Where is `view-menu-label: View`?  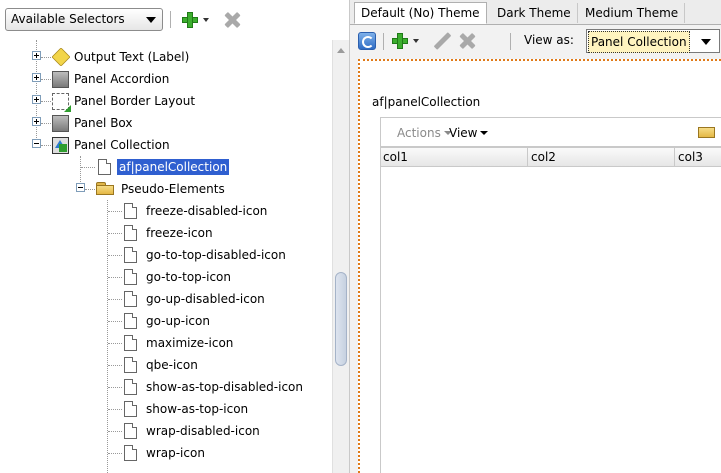 view-menu-label: View is located at coordinates (463, 133).